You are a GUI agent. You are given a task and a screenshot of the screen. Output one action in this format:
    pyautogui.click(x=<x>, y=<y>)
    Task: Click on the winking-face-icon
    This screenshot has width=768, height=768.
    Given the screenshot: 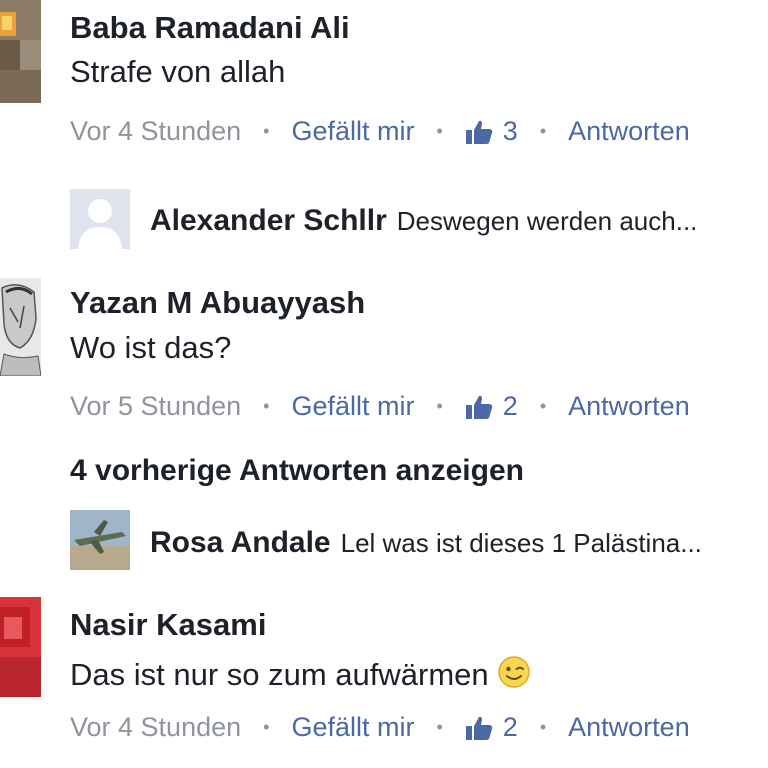 What is the action you would take?
    pyautogui.click(x=514, y=672)
    